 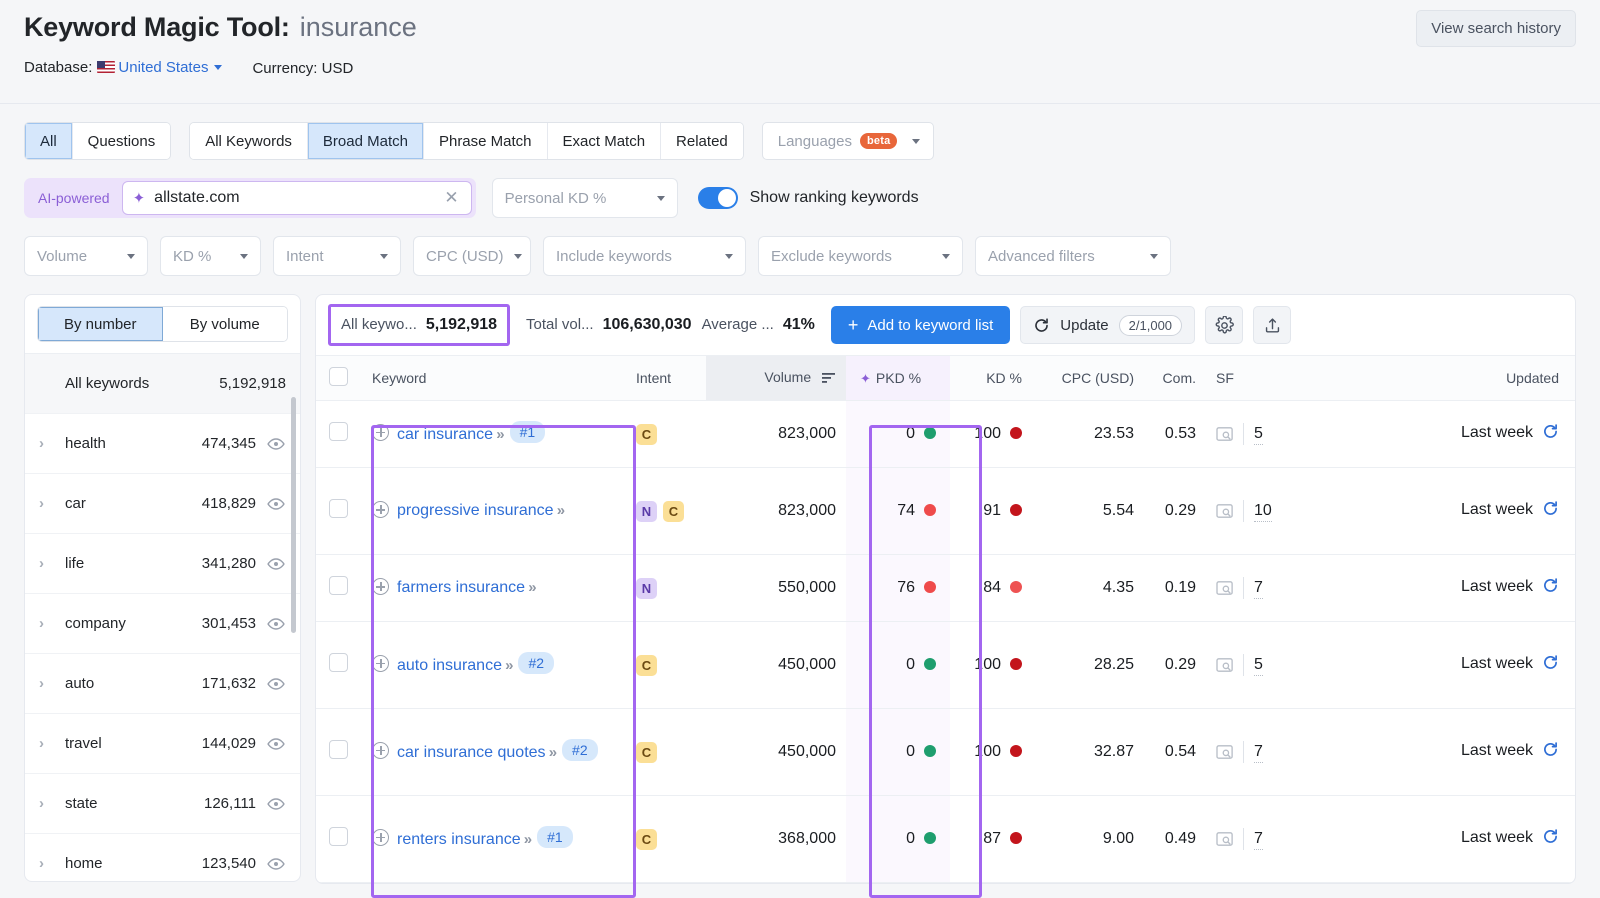 I want to click on tab-all: All, so click(x=49, y=141).